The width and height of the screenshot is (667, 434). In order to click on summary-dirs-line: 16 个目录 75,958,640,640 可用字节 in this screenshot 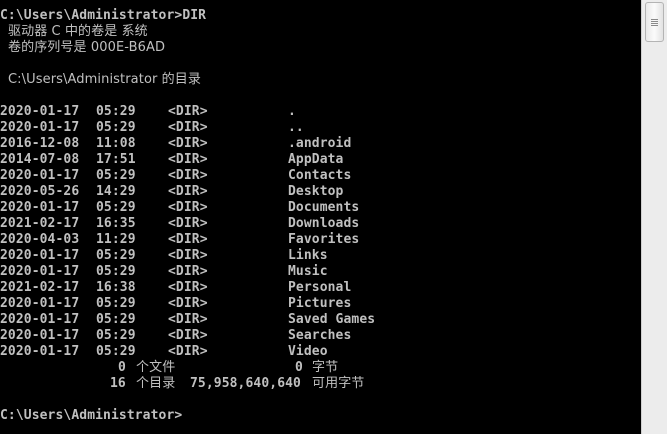, I will do `click(182, 384)`.